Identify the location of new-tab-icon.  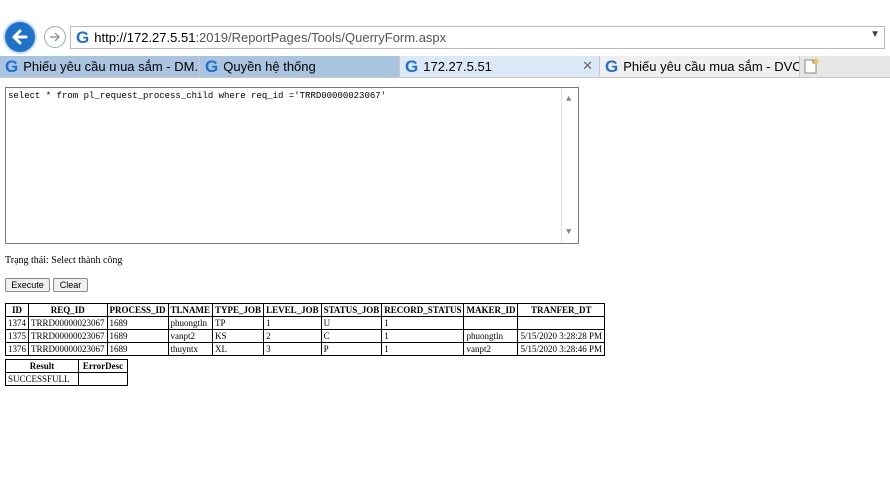
(811, 66).